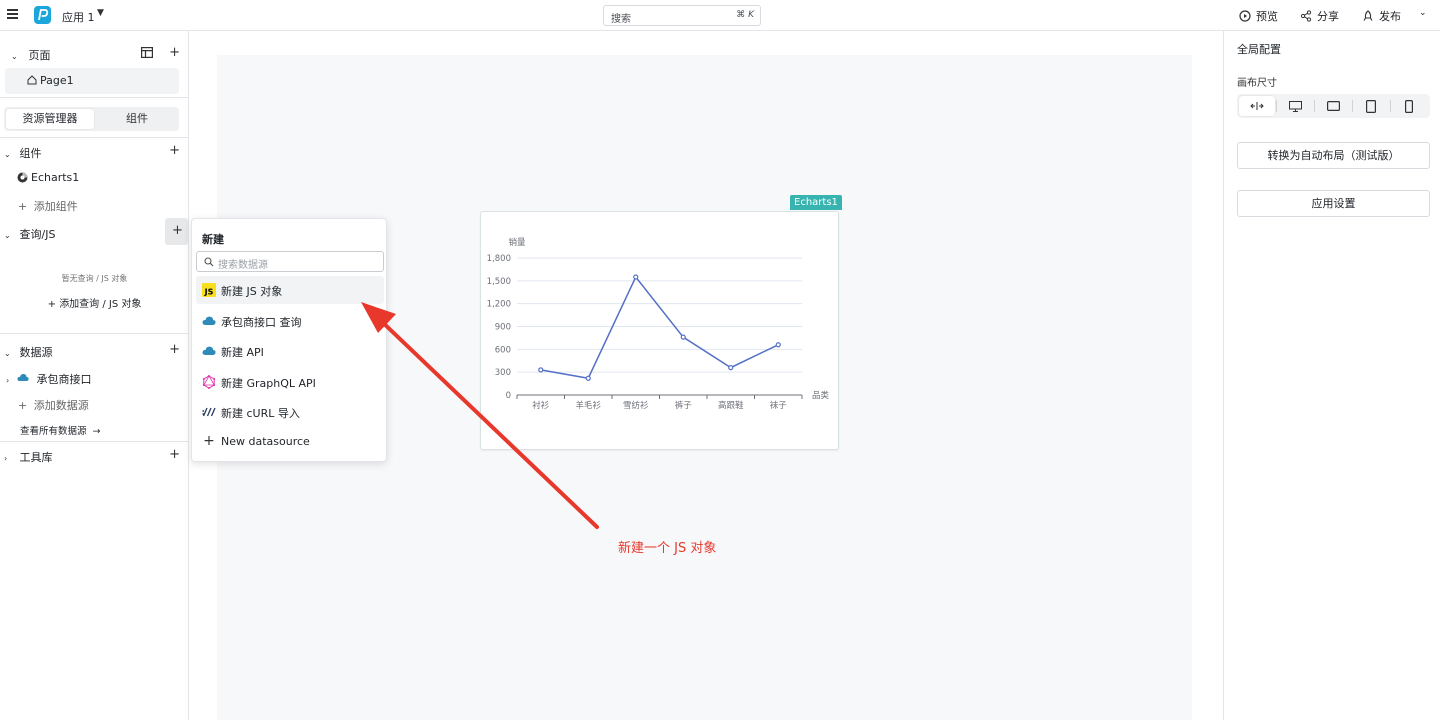  Describe the element at coordinates (684, 405) in the screenshot. I see `x-tick-label: 裤子` at that location.